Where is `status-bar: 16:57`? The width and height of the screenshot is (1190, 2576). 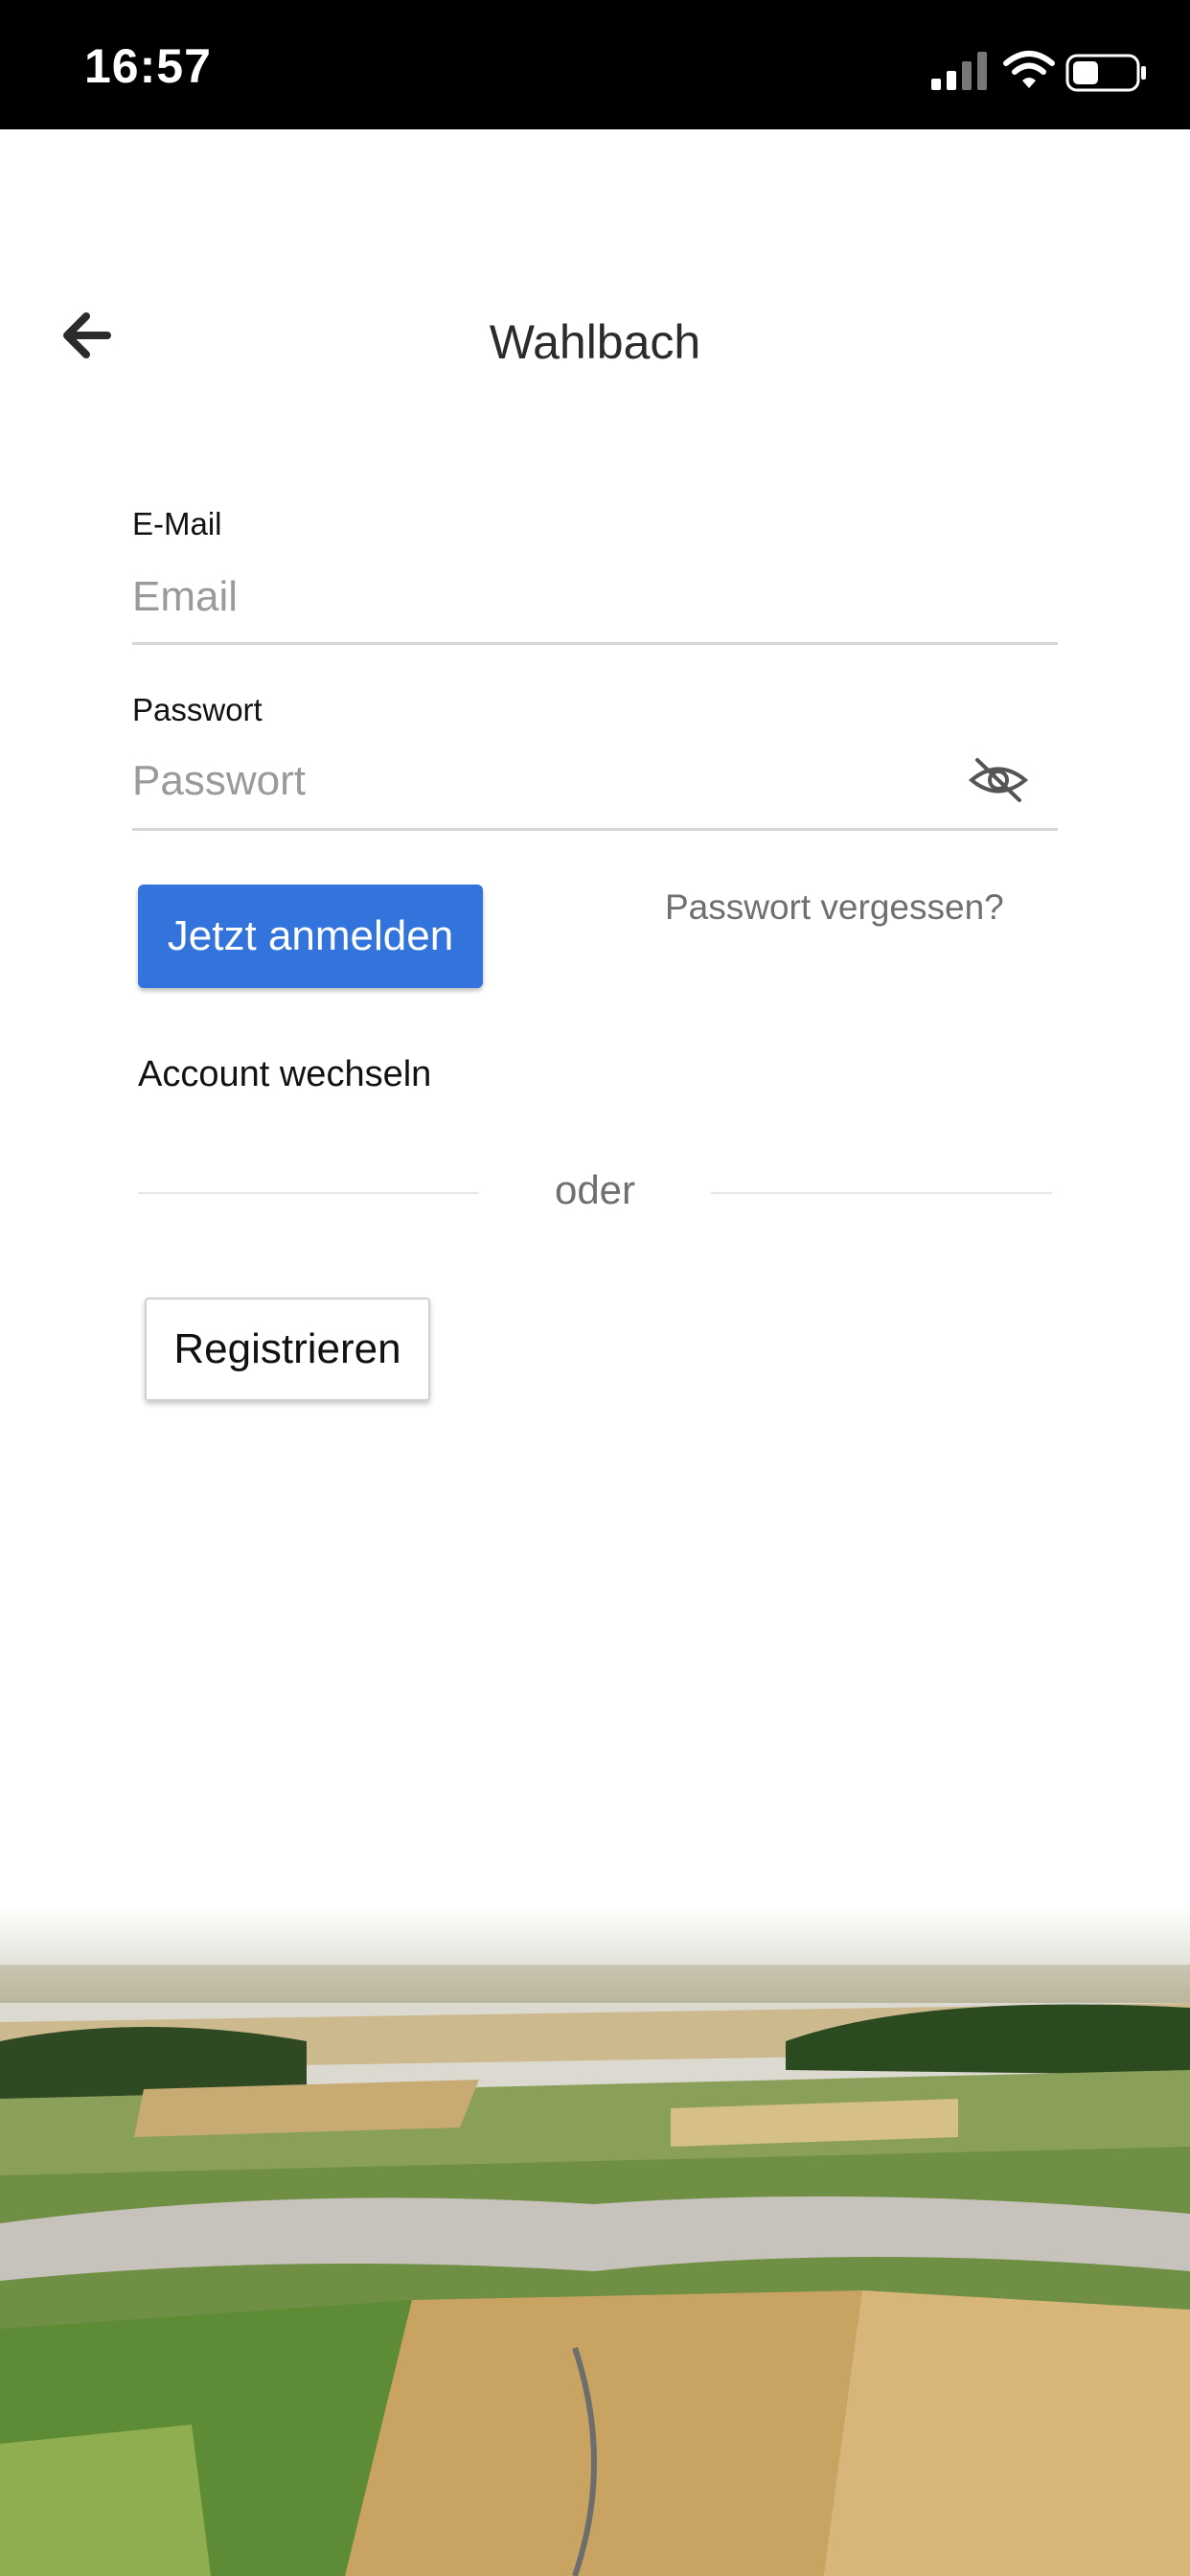 status-bar: 16:57 is located at coordinates (595, 64).